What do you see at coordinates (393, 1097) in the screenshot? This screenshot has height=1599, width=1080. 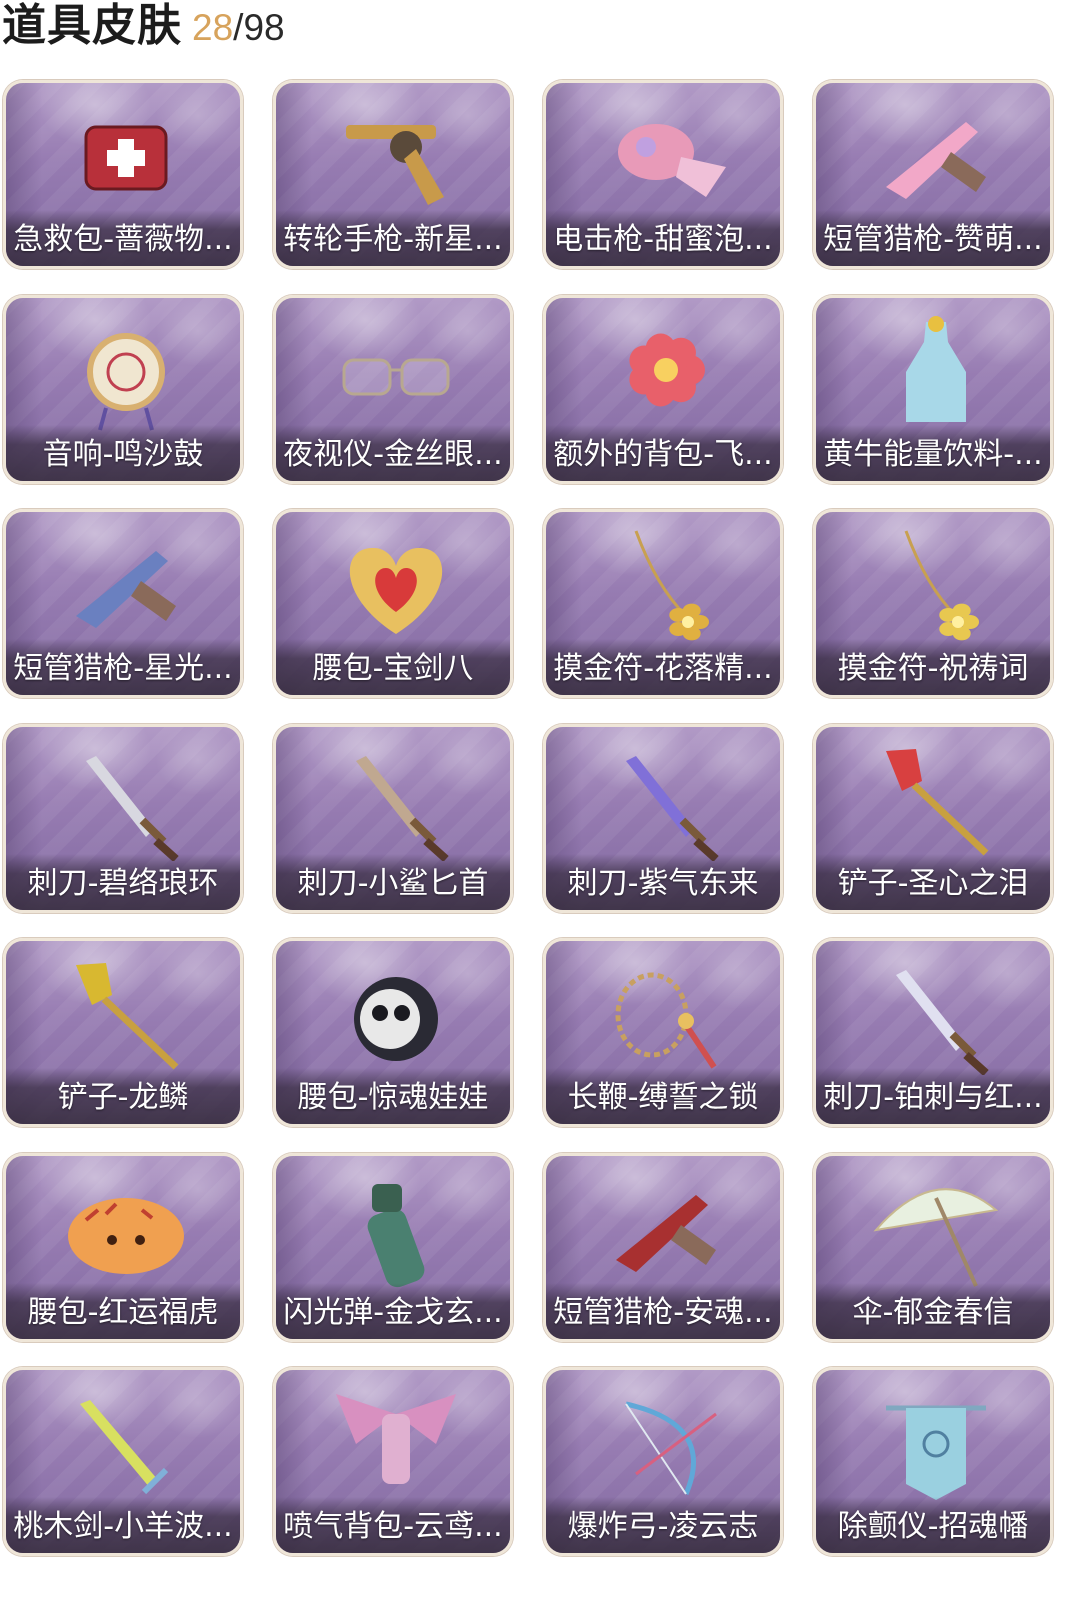 I see `skin-name: 腰包-惊魂娃娃` at bounding box center [393, 1097].